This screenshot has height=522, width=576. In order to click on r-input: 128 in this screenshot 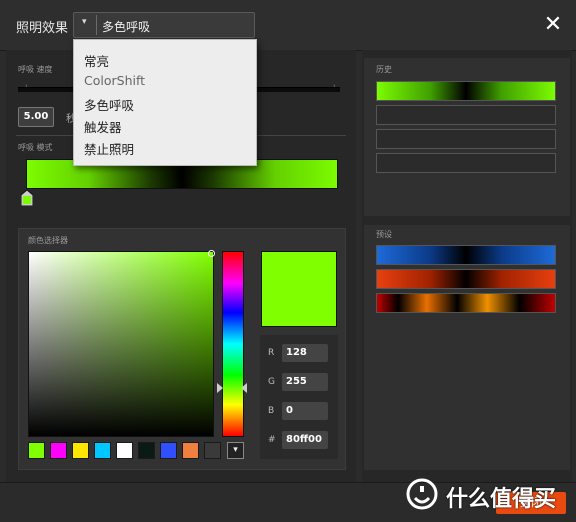, I will do `click(305, 353)`.